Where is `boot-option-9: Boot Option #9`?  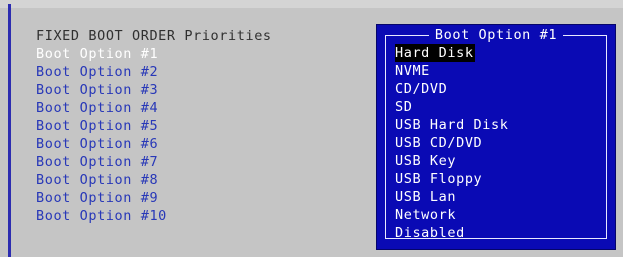 boot-option-9: Boot Option #9 is located at coordinates (154, 198).